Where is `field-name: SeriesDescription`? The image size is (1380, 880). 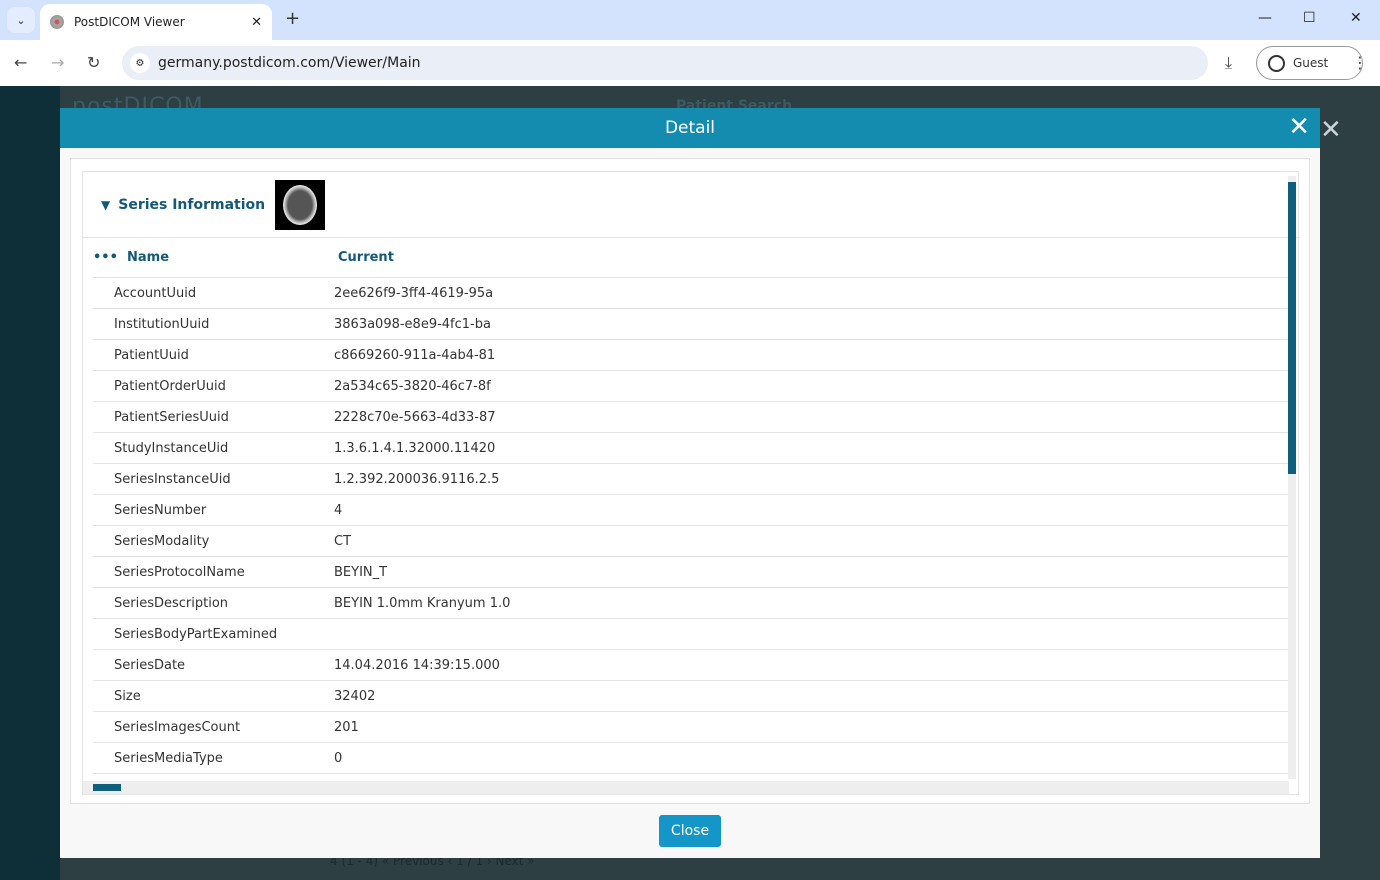 field-name: SeriesDescription is located at coordinates (171, 603).